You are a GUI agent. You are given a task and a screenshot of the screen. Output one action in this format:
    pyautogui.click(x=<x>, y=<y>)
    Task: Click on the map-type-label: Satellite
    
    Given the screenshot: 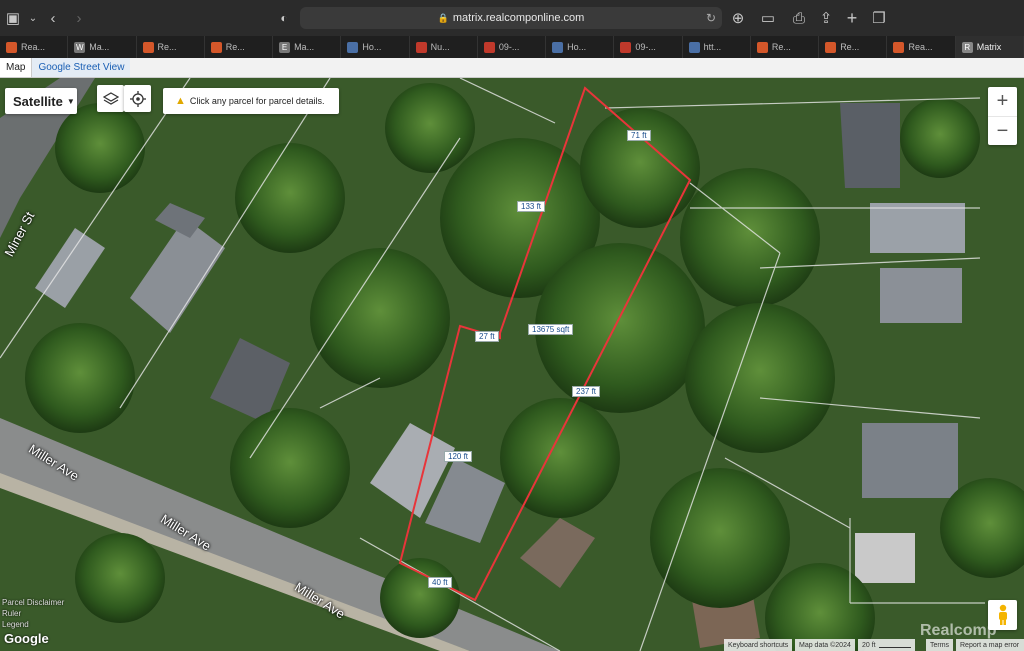 What is the action you would take?
    pyautogui.click(x=38, y=101)
    